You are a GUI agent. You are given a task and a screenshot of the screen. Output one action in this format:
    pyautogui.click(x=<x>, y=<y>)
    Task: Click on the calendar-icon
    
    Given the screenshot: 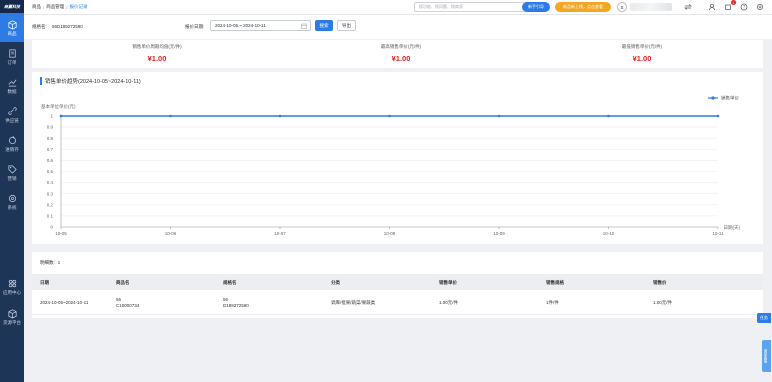 What is the action you would take?
    pyautogui.click(x=304, y=26)
    